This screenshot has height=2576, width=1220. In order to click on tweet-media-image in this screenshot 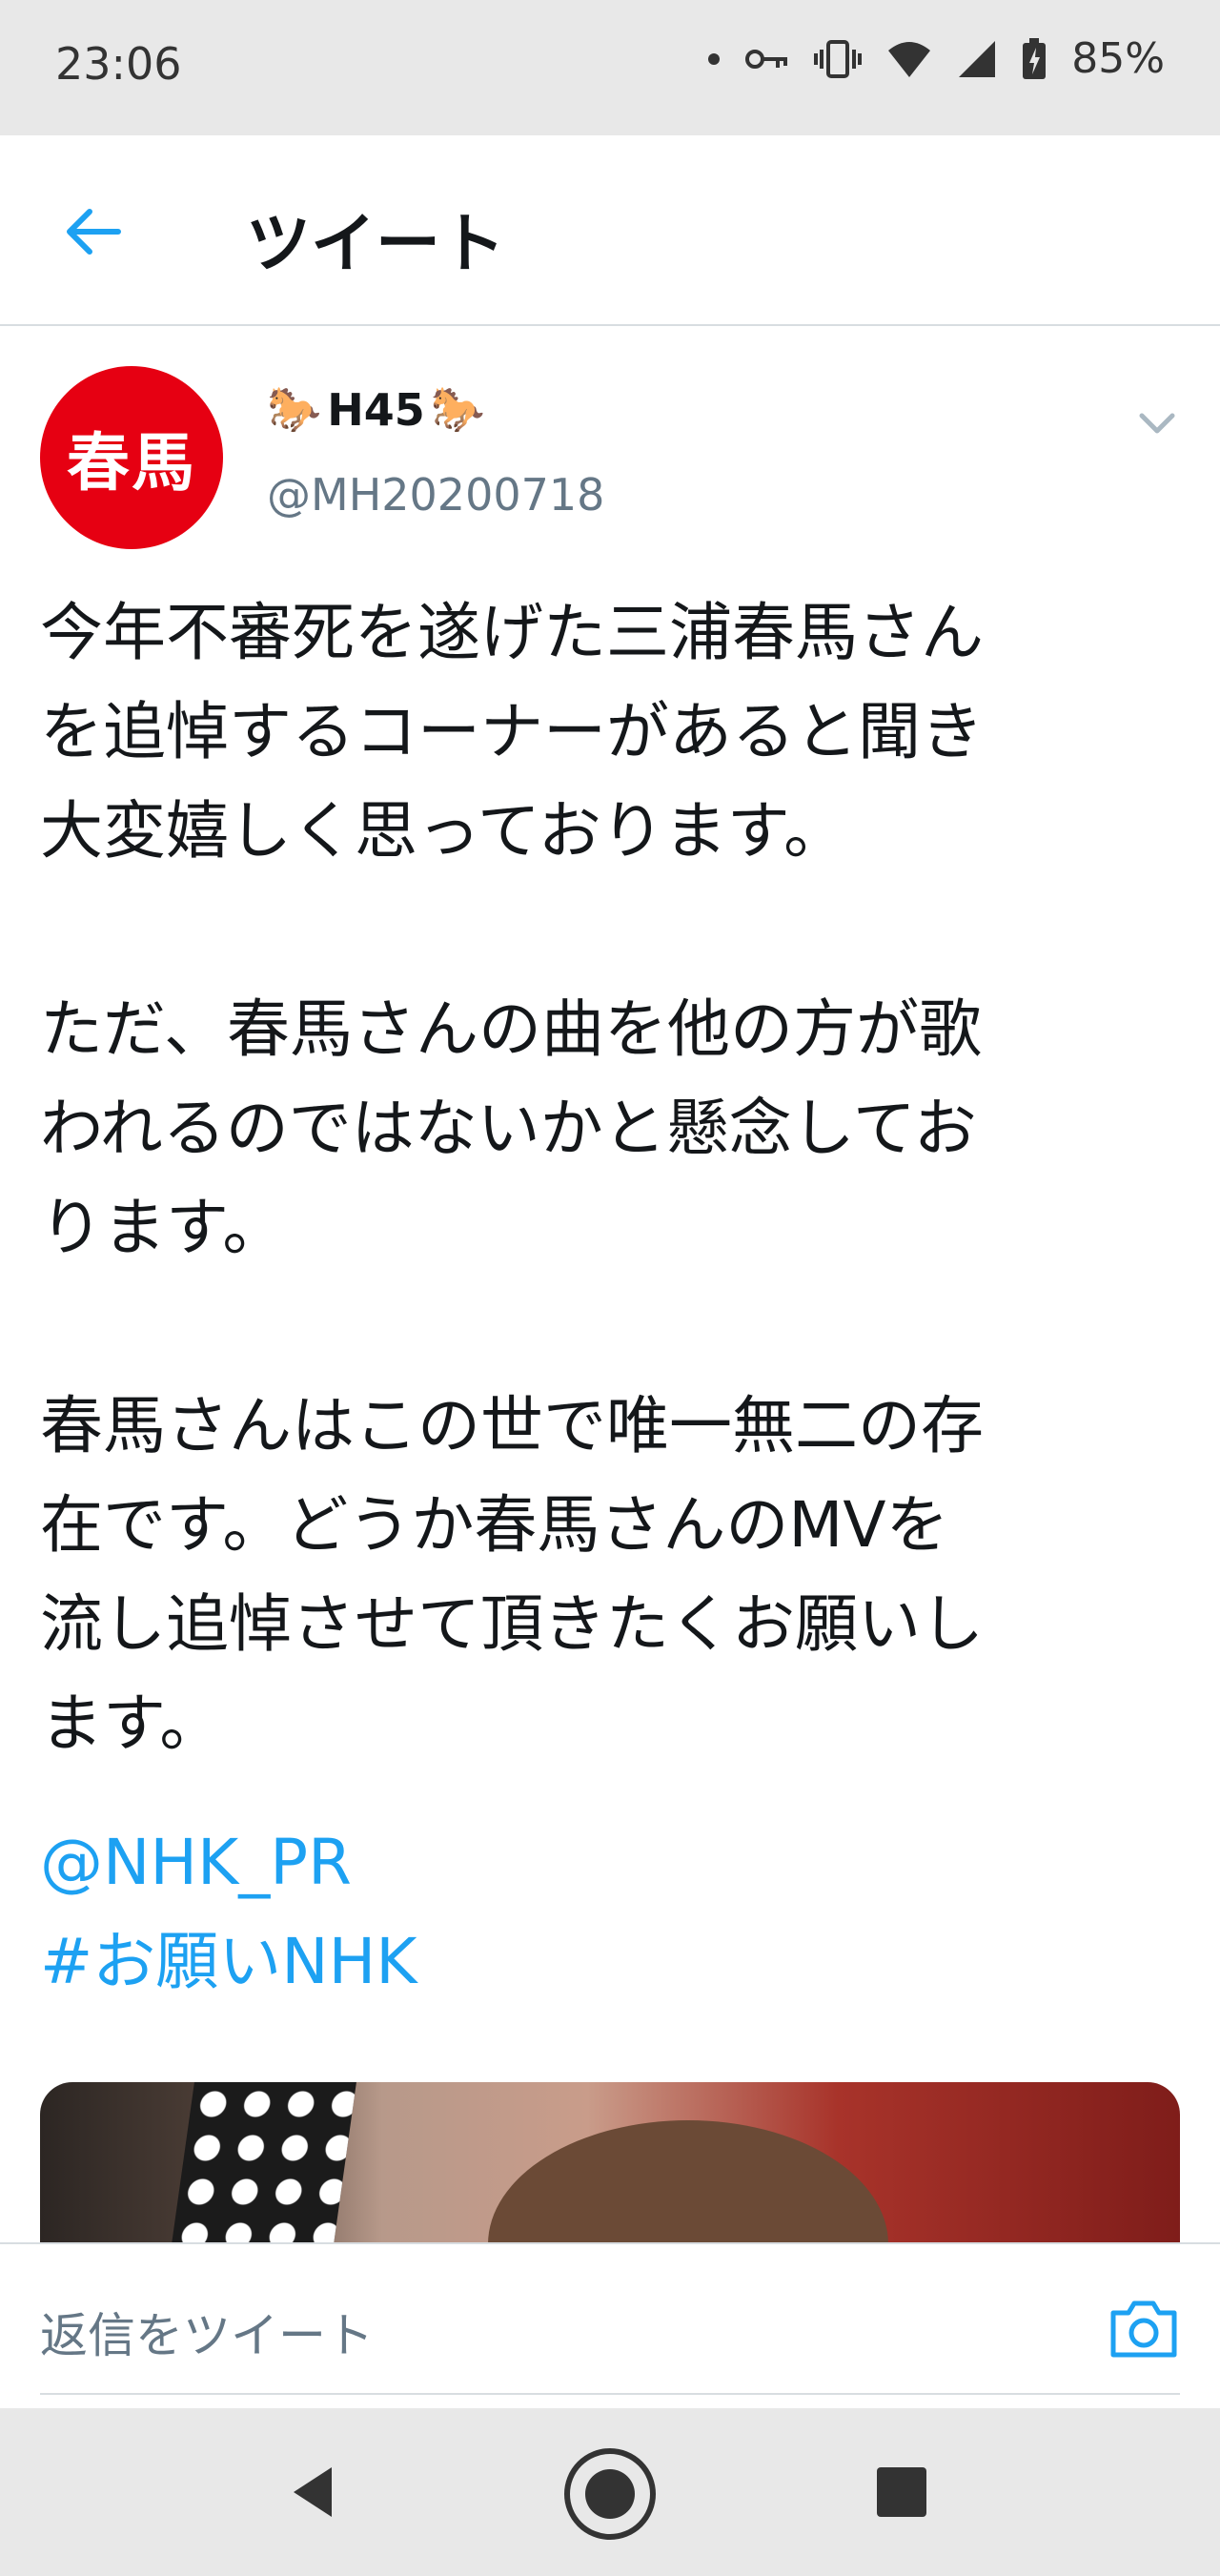, I will do `click(610, 2163)`.